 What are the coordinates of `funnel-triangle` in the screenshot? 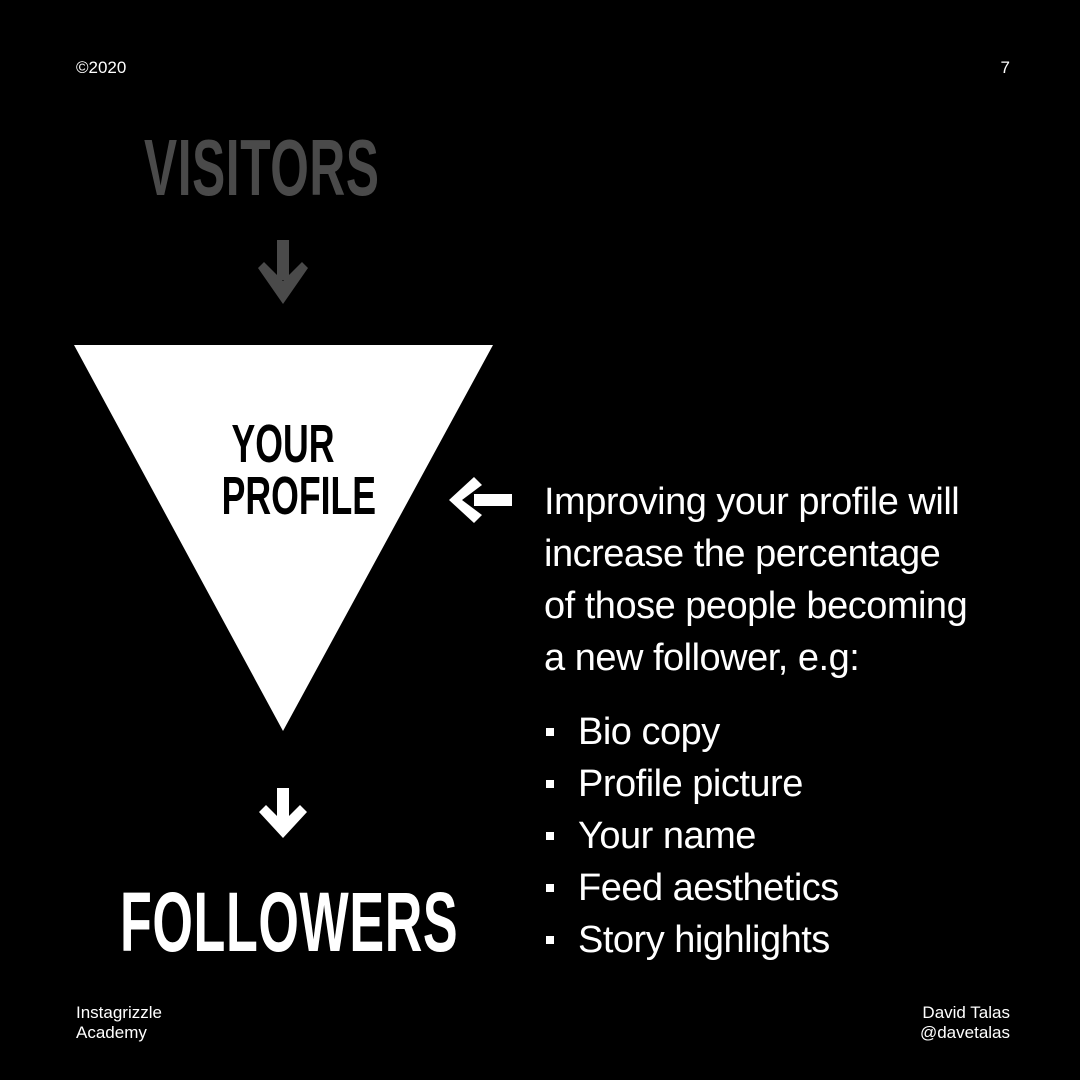 It's located at (283, 538).